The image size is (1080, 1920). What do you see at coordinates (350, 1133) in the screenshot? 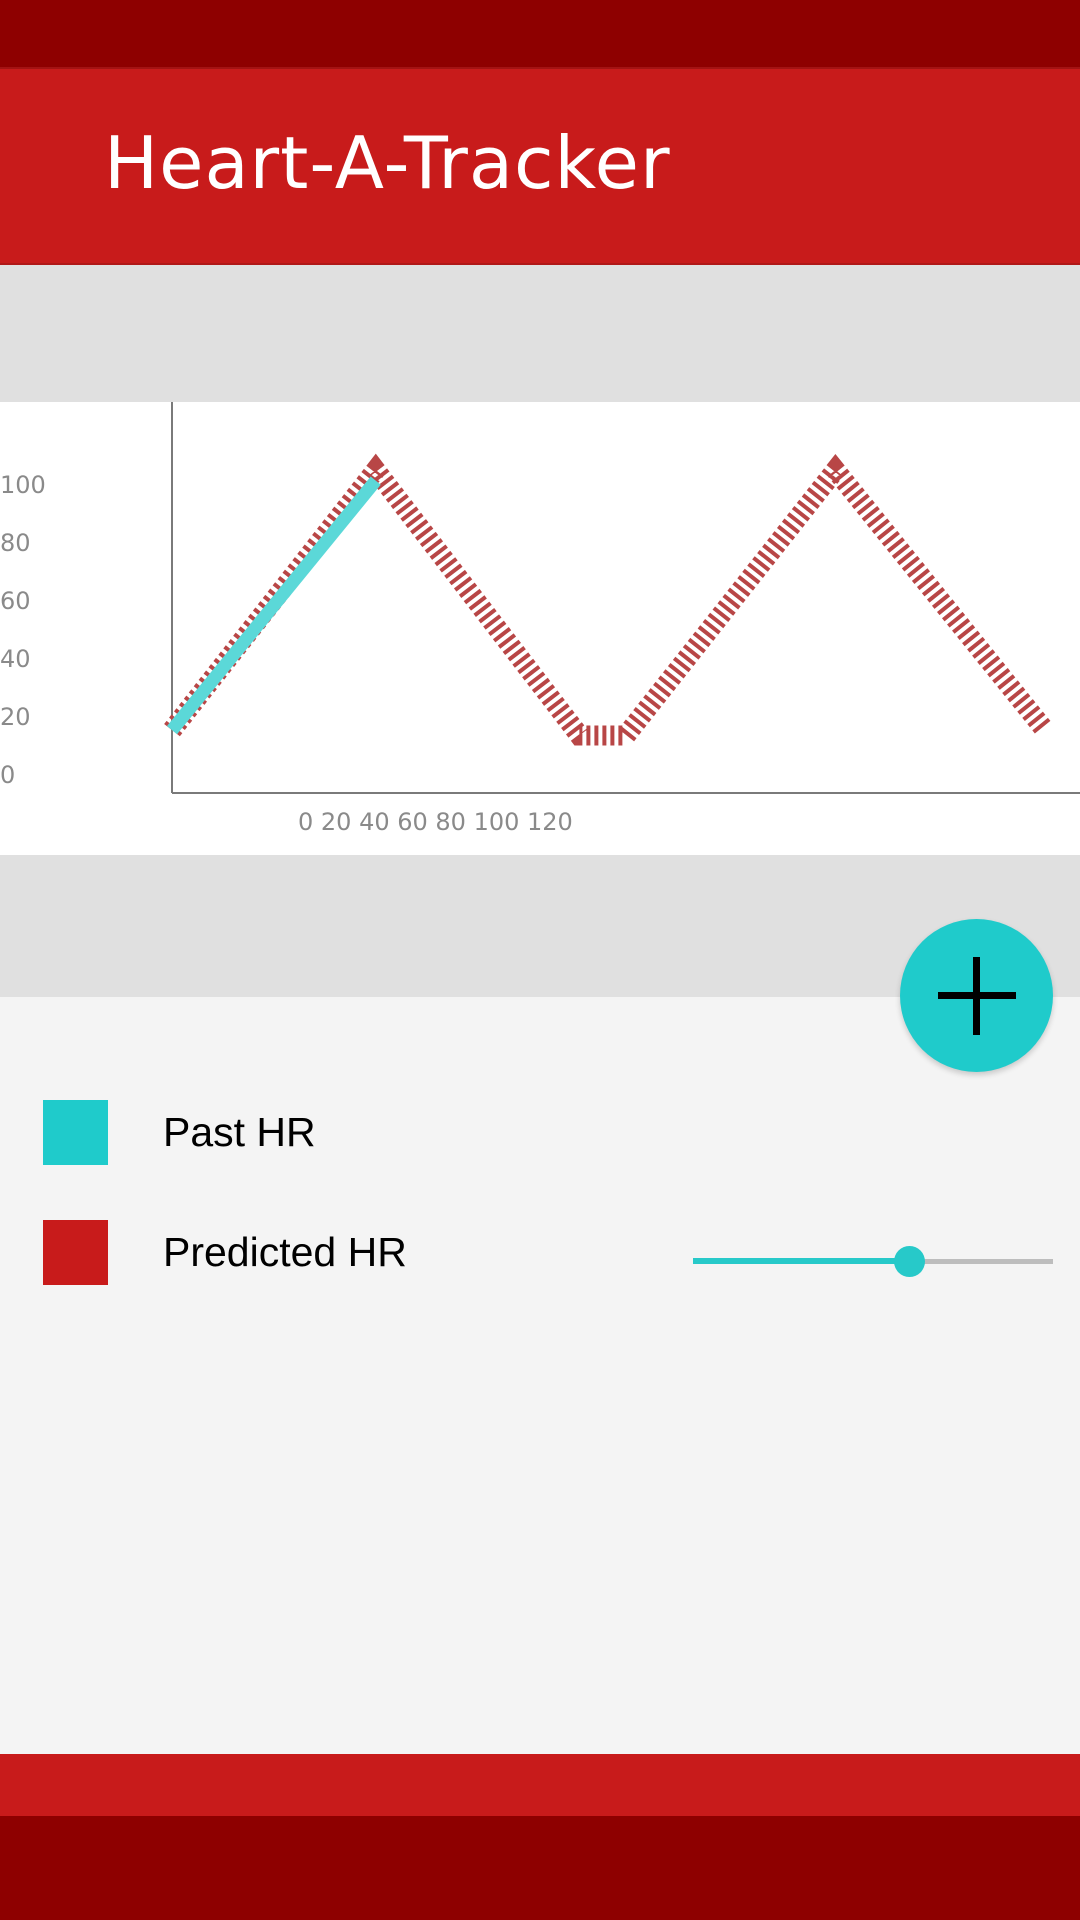
I see `legend-item-past-hr: Past HR` at bounding box center [350, 1133].